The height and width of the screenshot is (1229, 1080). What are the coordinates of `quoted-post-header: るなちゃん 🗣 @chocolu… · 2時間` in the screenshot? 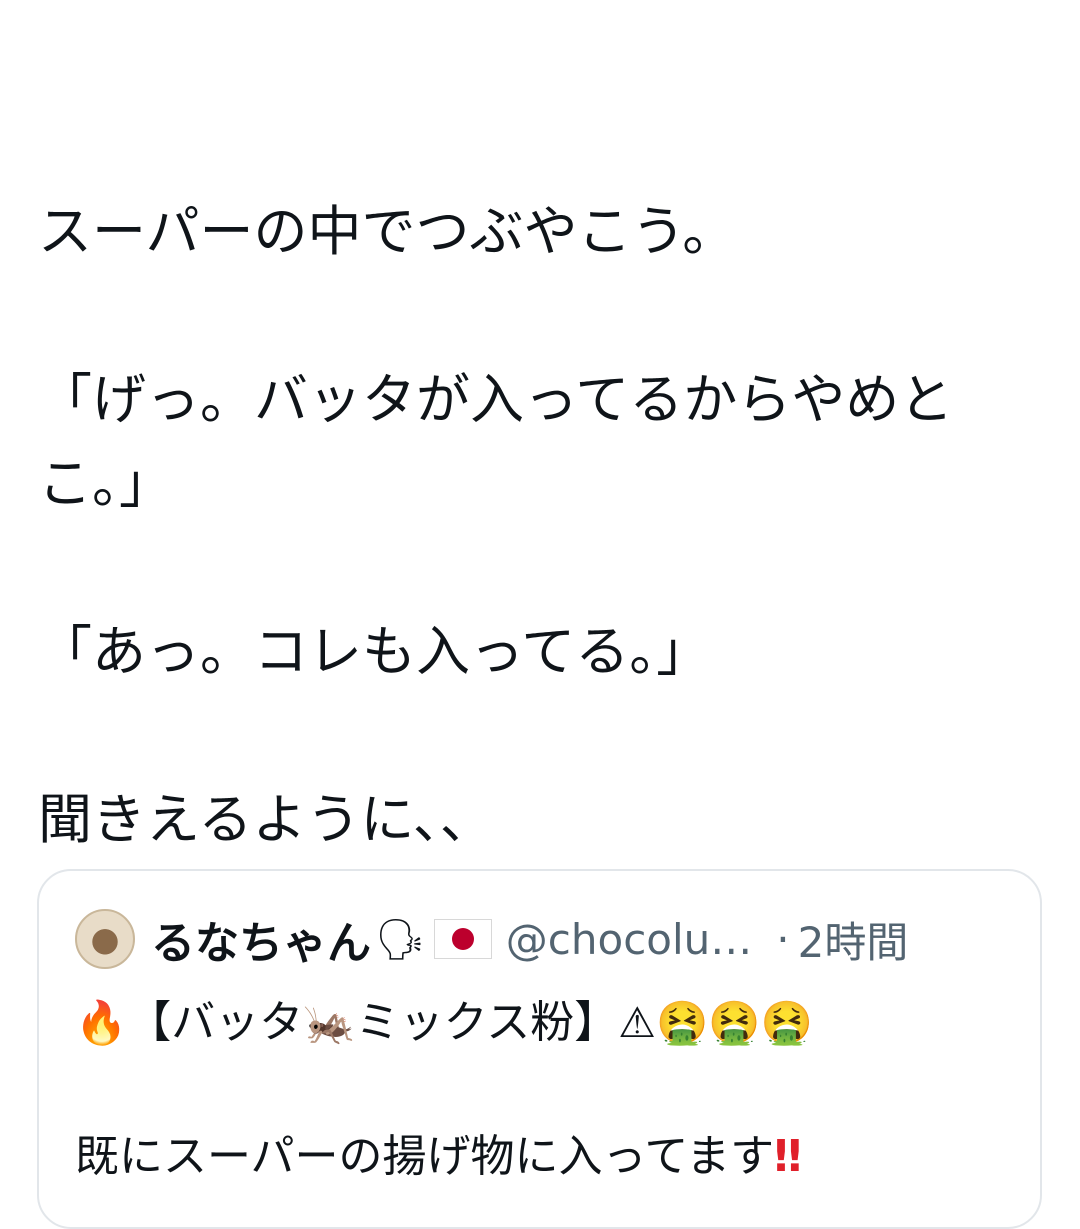 It's located at (545, 939).